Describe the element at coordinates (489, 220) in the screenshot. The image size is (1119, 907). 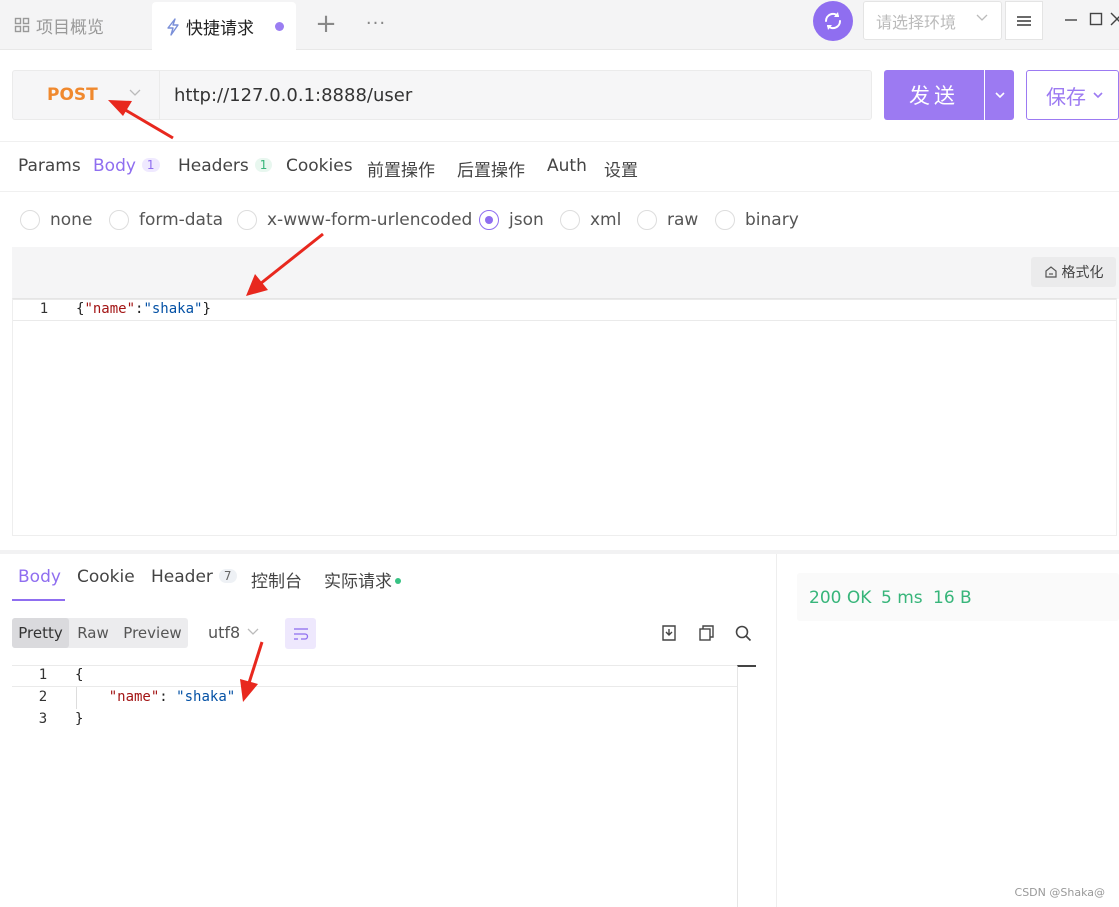
I see `radio-circle-selected` at that location.